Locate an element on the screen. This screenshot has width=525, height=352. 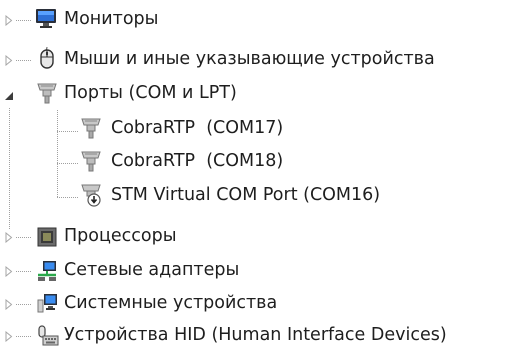
tree-item-label: Мыши и иные указывающие устройства is located at coordinates (249, 59).